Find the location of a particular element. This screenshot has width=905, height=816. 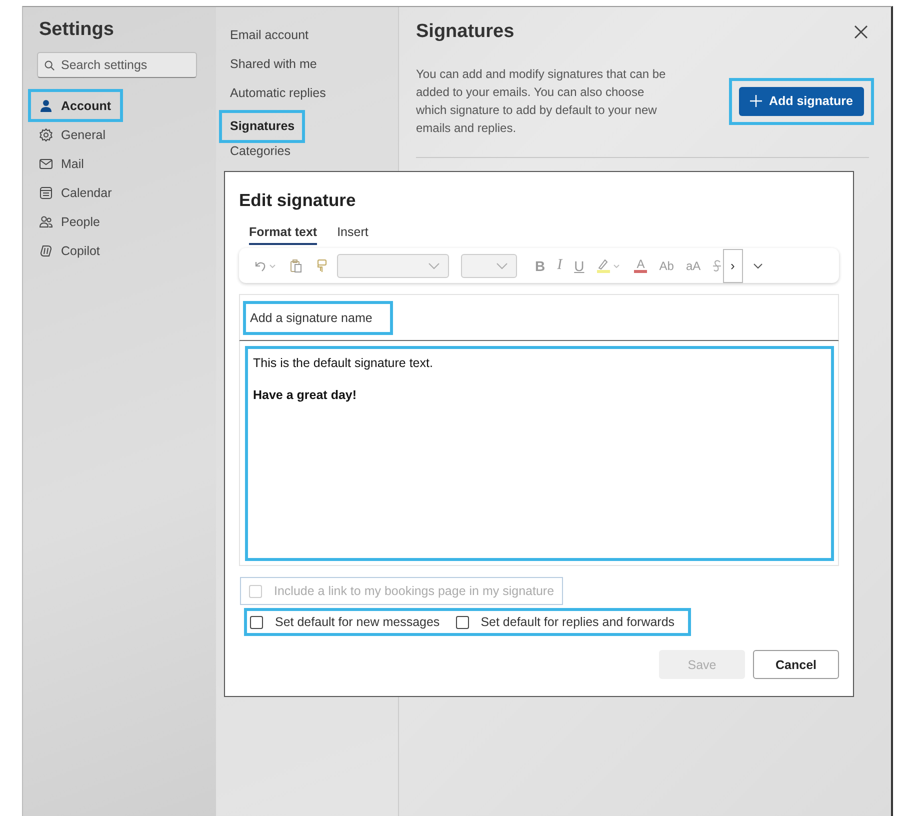

add-signature-button: Add signature is located at coordinates (801, 101).